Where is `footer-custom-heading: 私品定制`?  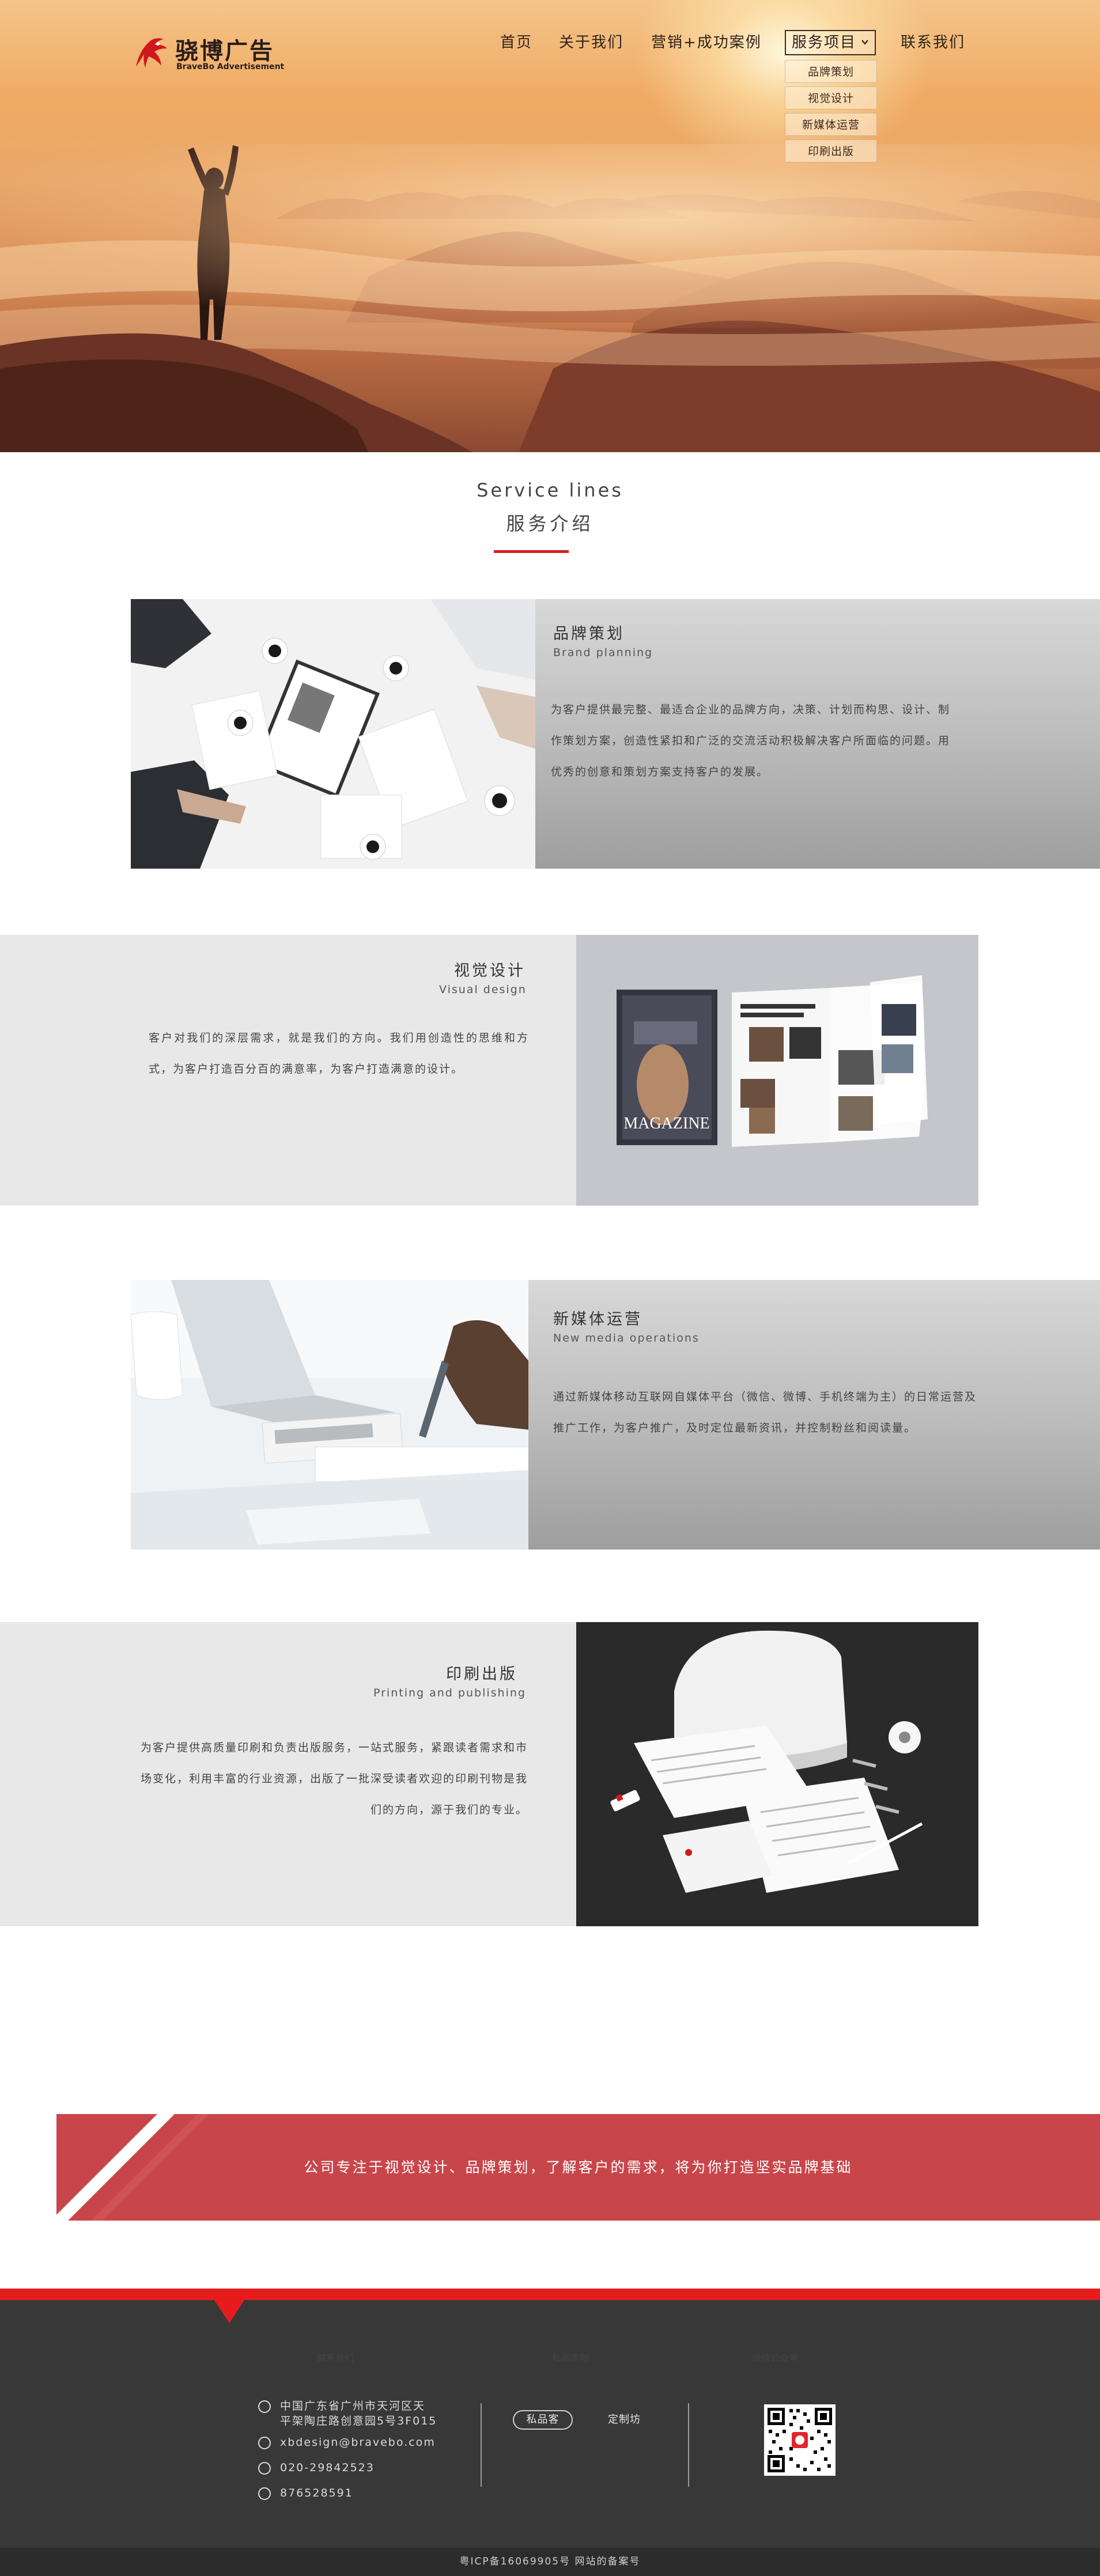 footer-custom-heading: 私品定制 is located at coordinates (570, 2358).